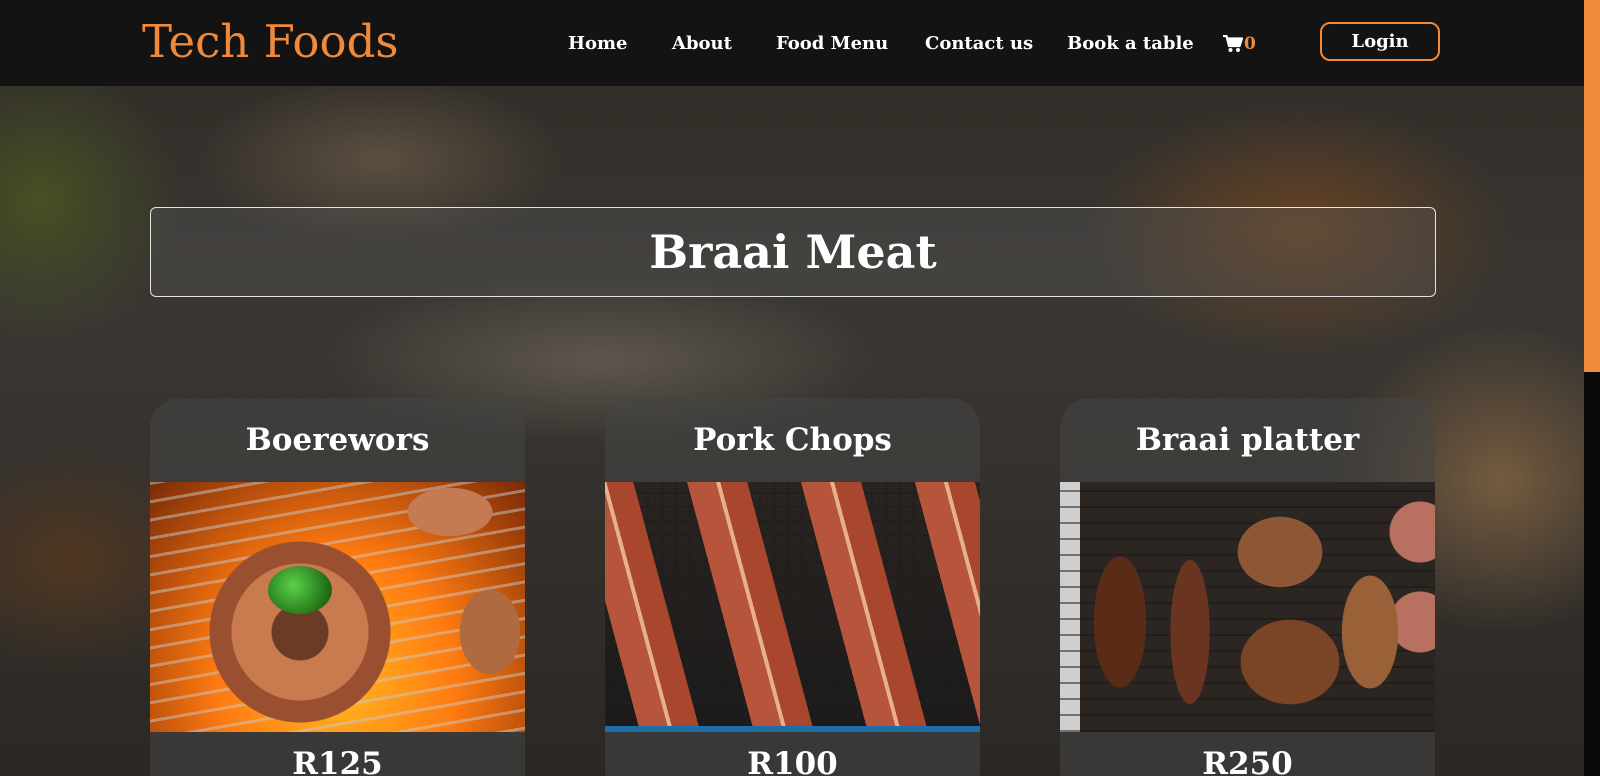  I want to click on card-price: R100, so click(792, 761).